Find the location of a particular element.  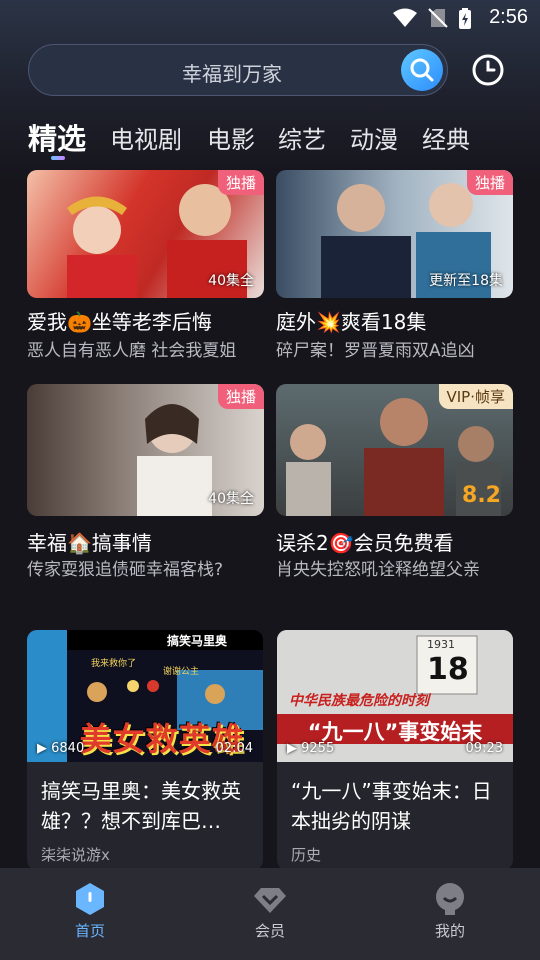

play-count: ▶ 9255 is located at coordinates (311, 748).